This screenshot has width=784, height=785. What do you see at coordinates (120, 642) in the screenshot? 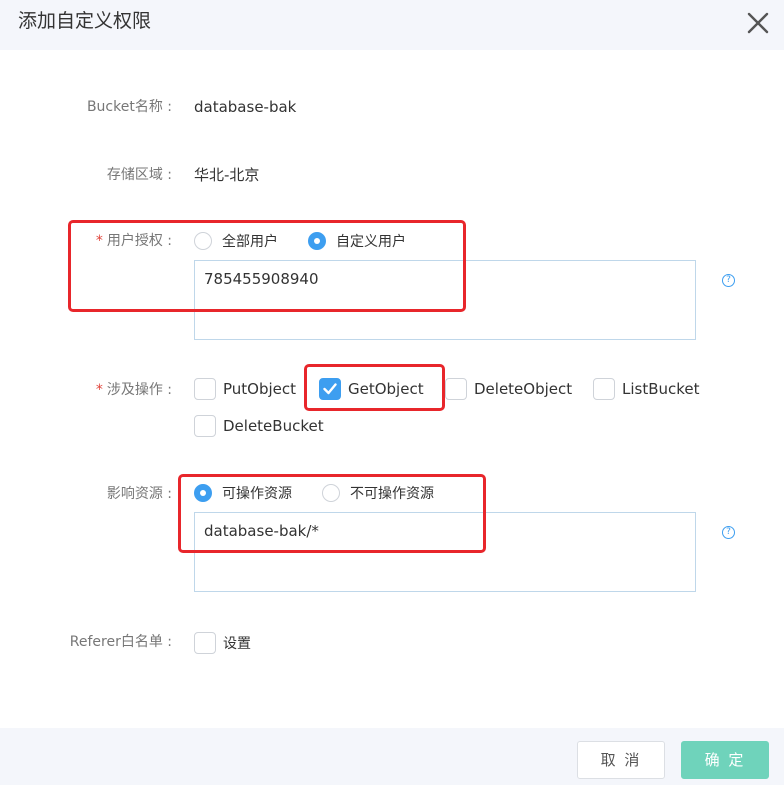
I see `referer-label: Referer白名单 :` at bounding box center [120, 642].